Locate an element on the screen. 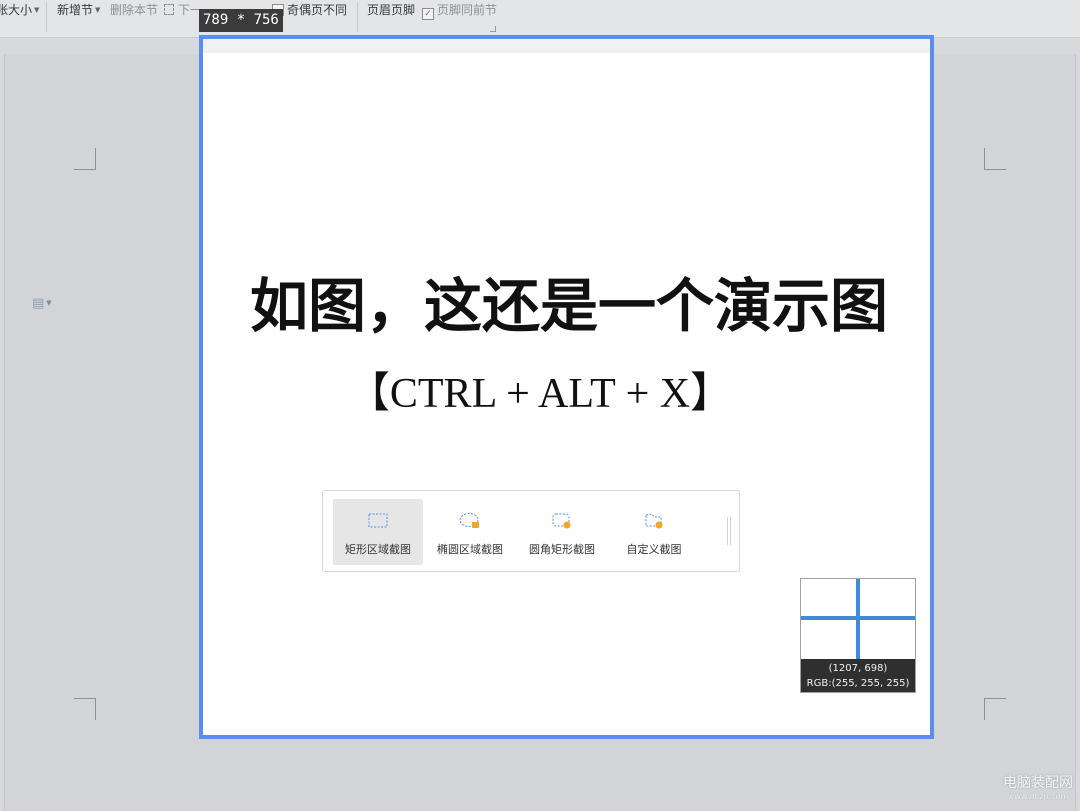 This screenshot has width=1080, height=811. crop-mark-top-right is located at coordinates (995, 159).